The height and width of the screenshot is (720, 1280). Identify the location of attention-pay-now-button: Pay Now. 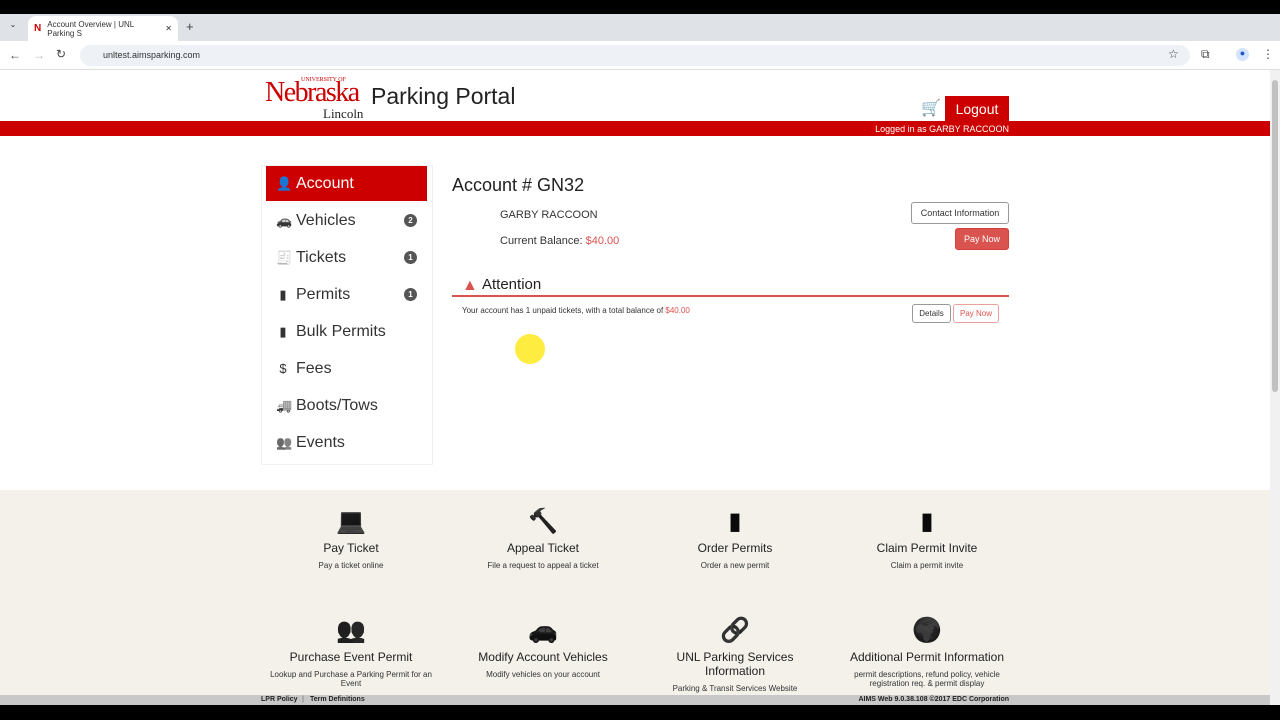
(976, 313).